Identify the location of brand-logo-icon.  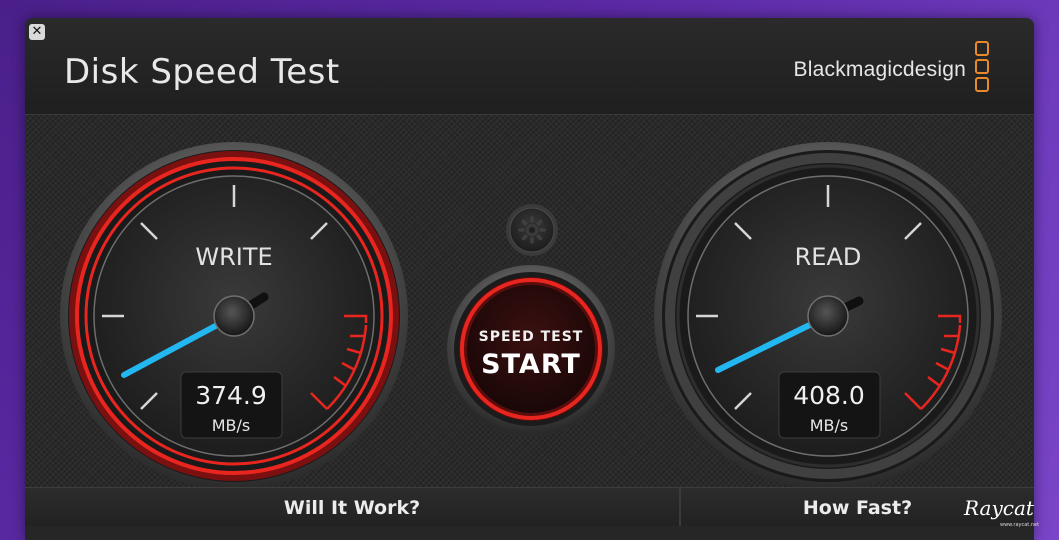
(982, 69).